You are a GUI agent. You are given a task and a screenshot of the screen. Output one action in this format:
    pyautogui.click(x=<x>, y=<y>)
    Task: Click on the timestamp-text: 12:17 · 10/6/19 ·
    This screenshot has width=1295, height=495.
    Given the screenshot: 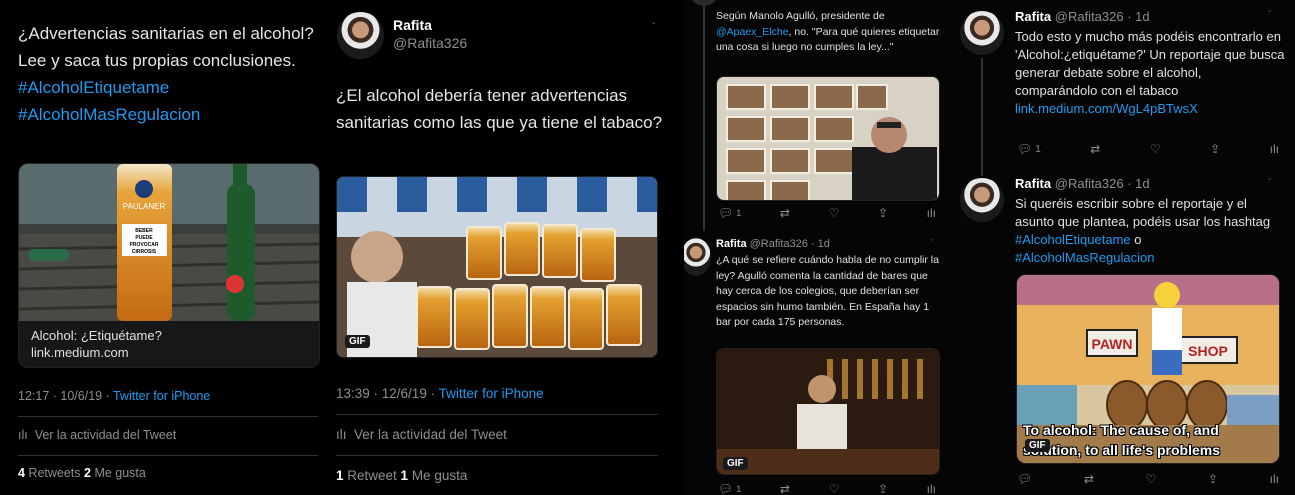 What is the action you would take?
    pyautogui.click(x=65, y=396)
    